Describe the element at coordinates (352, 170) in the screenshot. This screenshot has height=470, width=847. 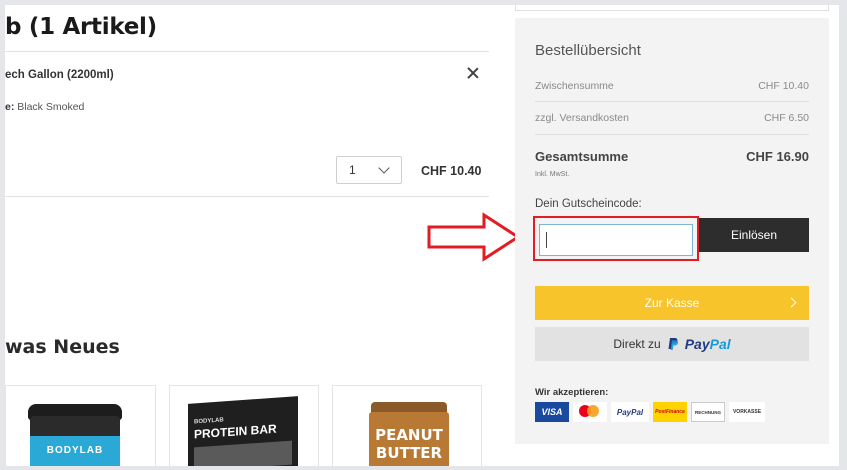
I see `quantity-value: 1` at that location.